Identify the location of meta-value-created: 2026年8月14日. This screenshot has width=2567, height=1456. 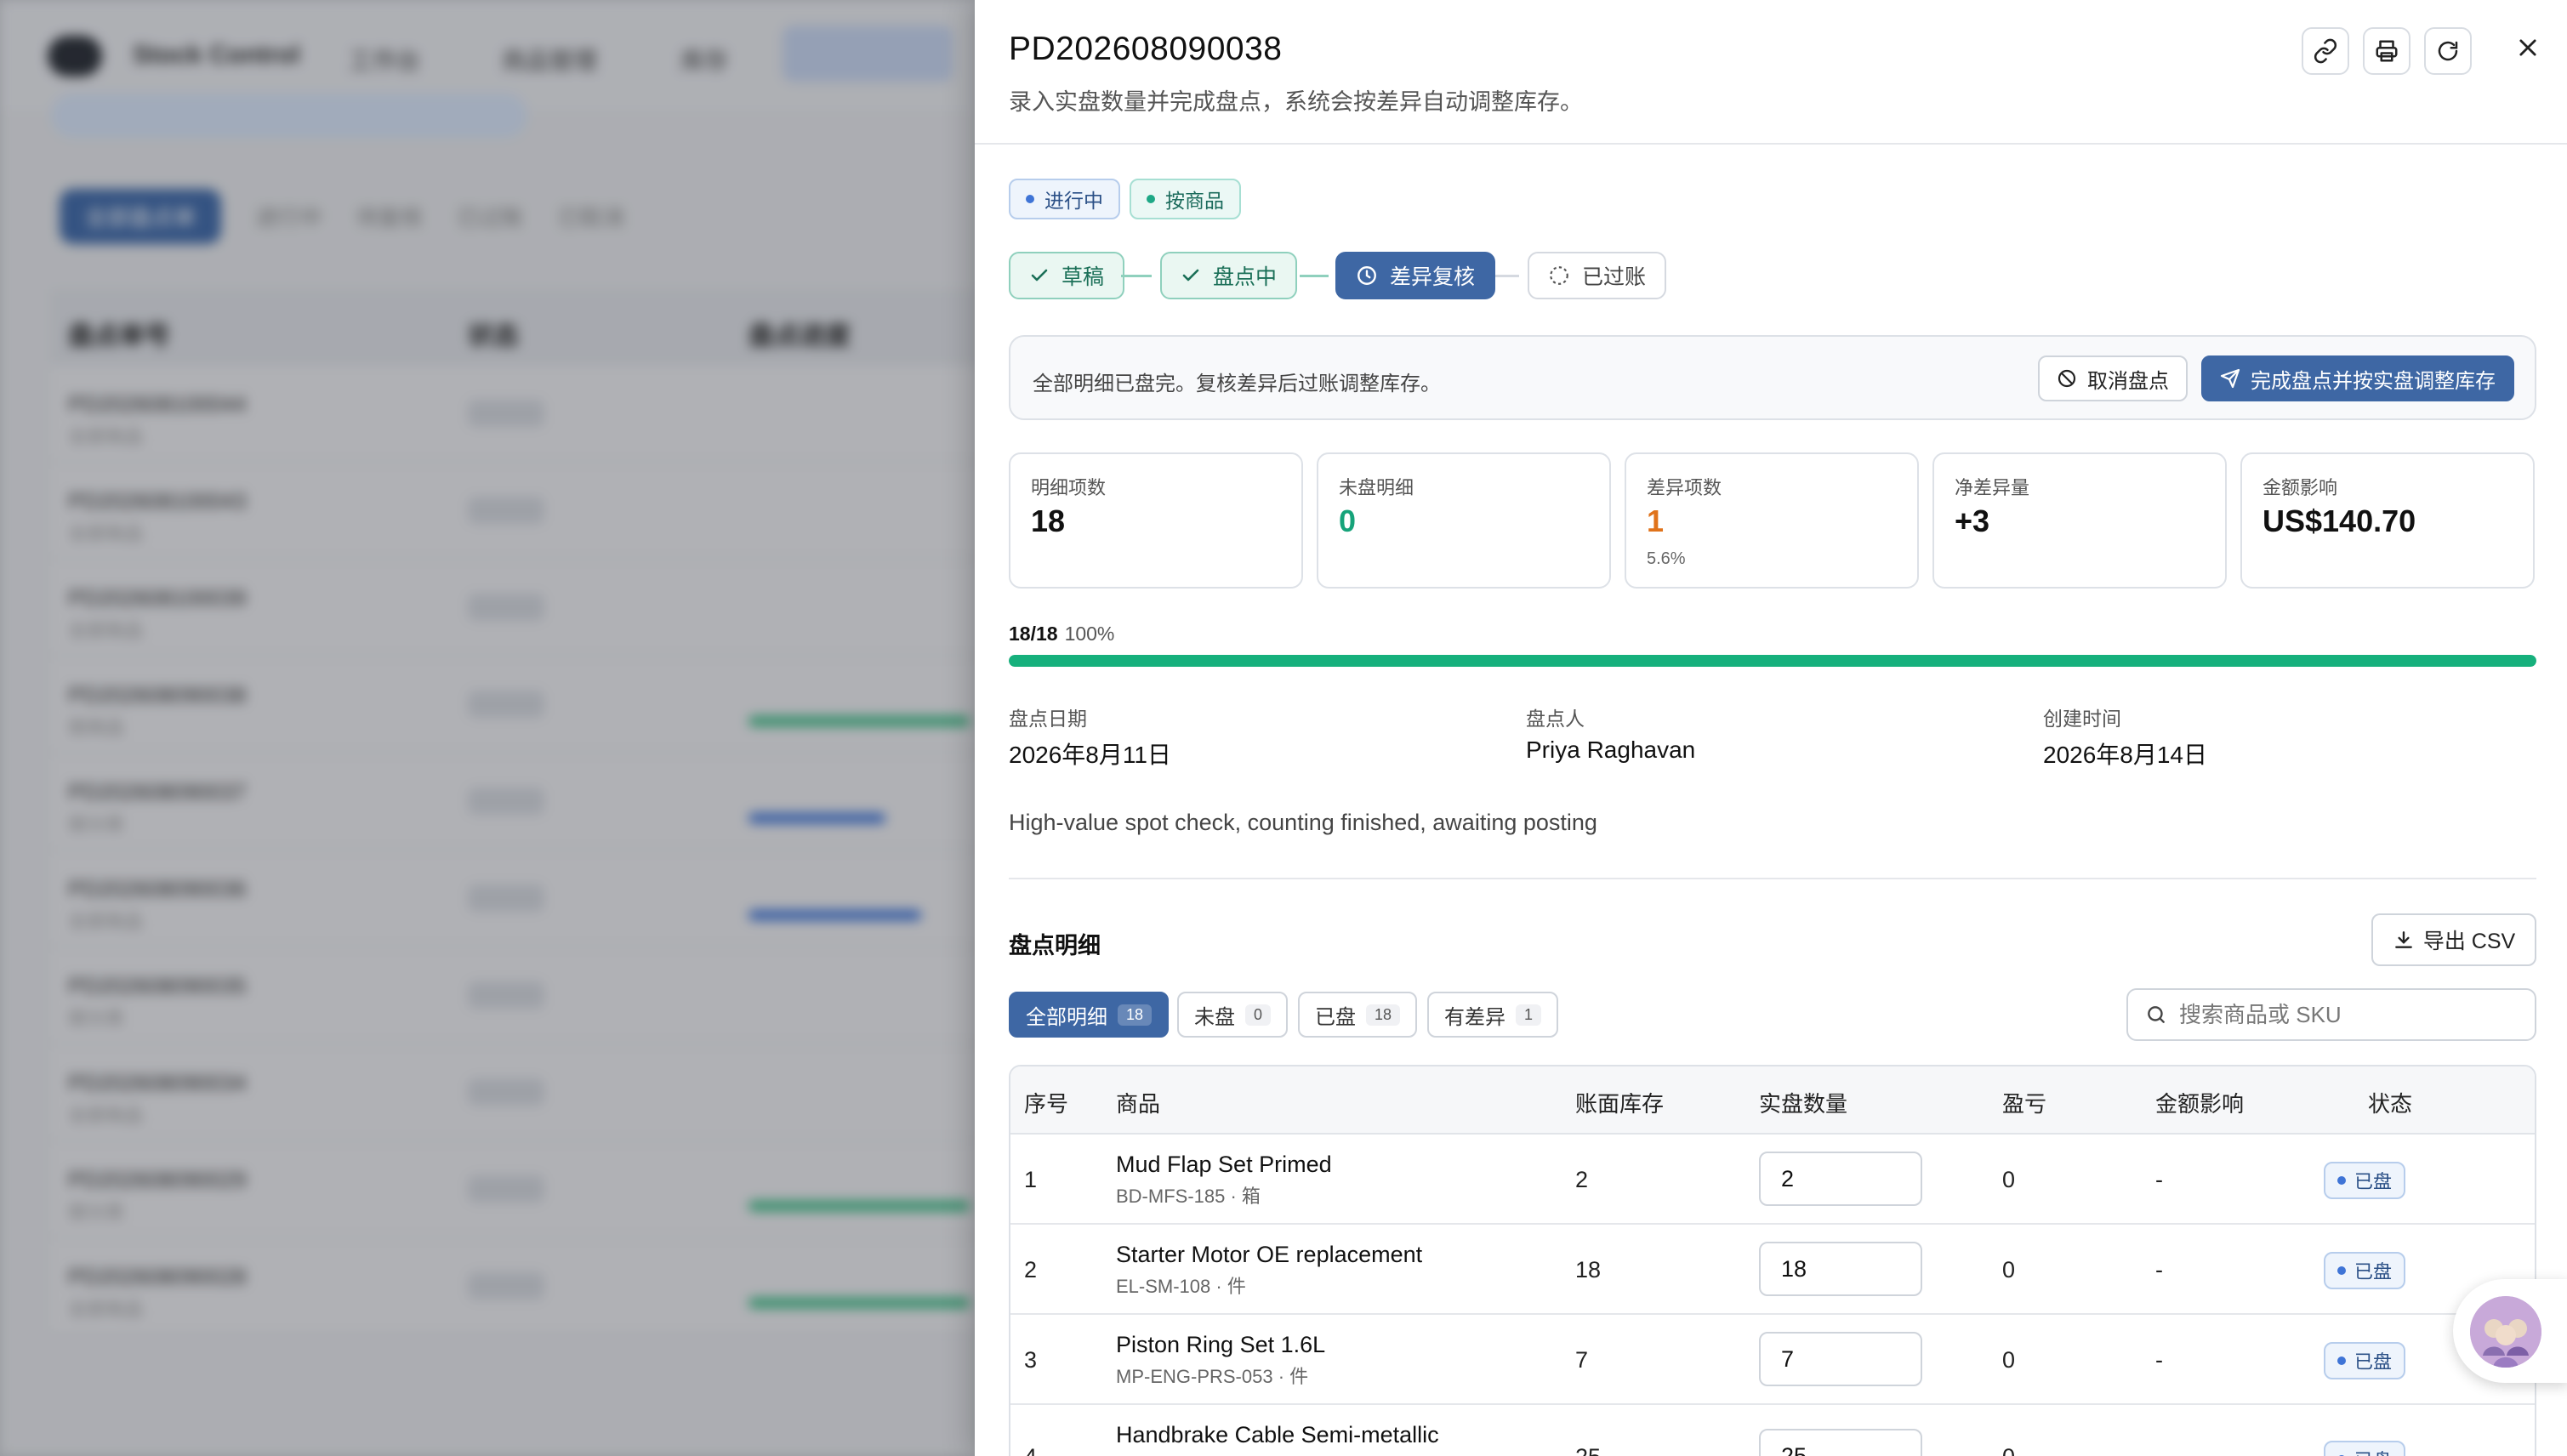
(2125, 755).